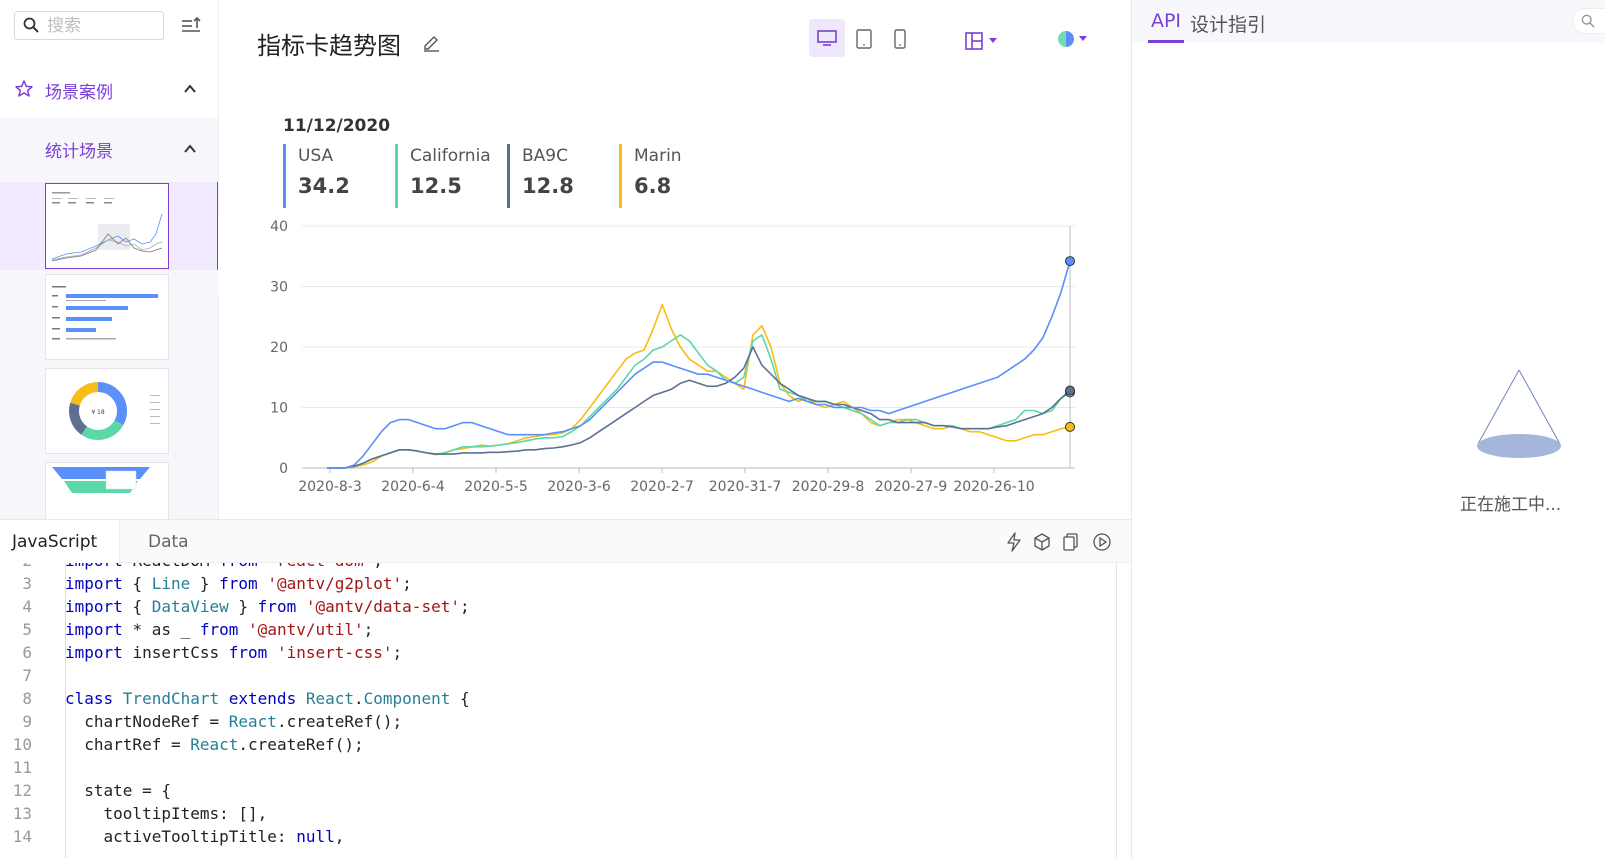 This screenshot has height=858, width=1605. What do you see at coordinates (1102, 542) in the screenshot?
I see `play-icon` at bounding box center [1102, 542].